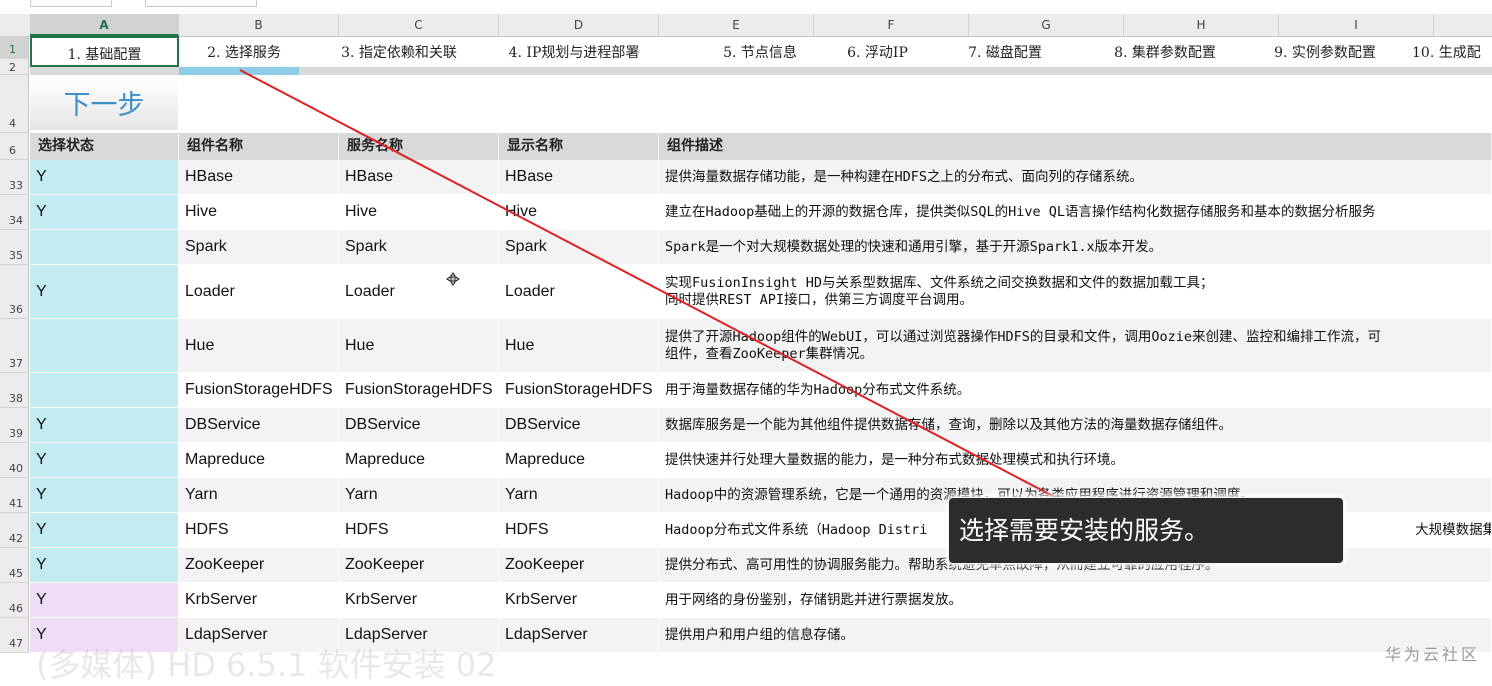 The image size is (1492, 686). What do you see at coordinates (1432, 654) in the screenshot?
I see `brand-logo: 华为云社区` at bounding box center [1432, 654].